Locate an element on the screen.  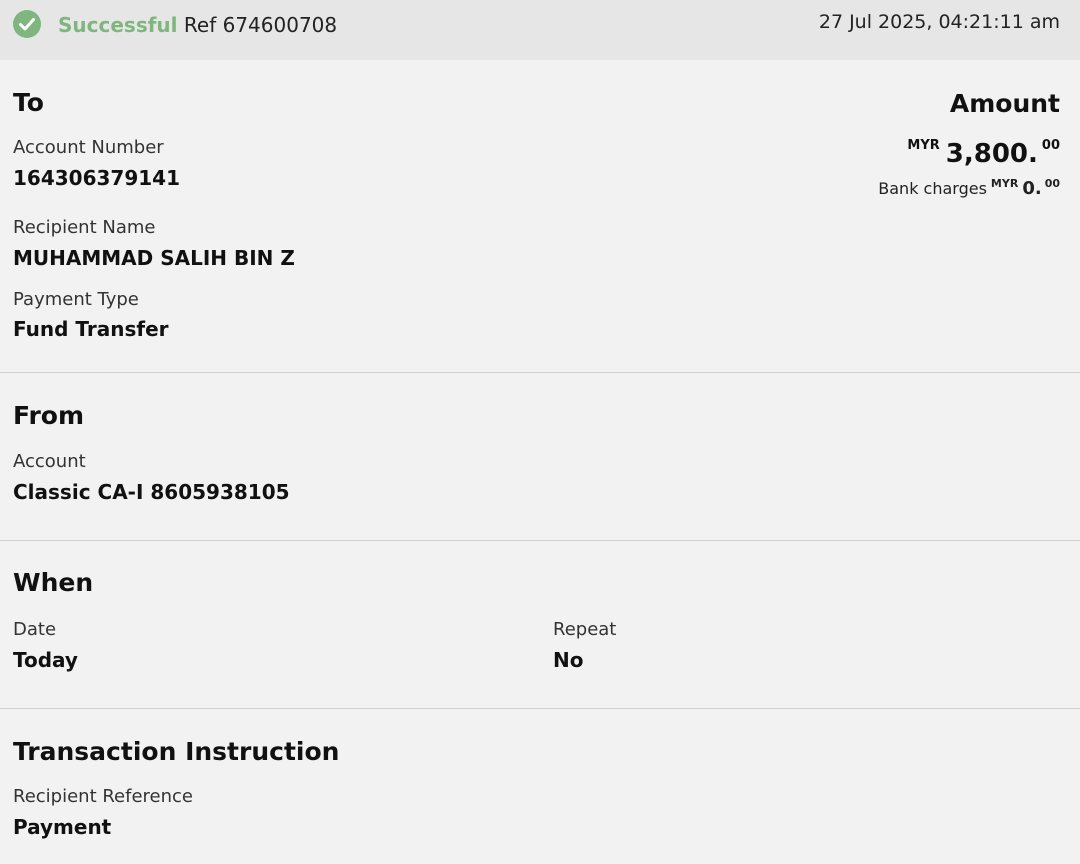
amount-value: 3,800. is located at coordinates (991, 154).